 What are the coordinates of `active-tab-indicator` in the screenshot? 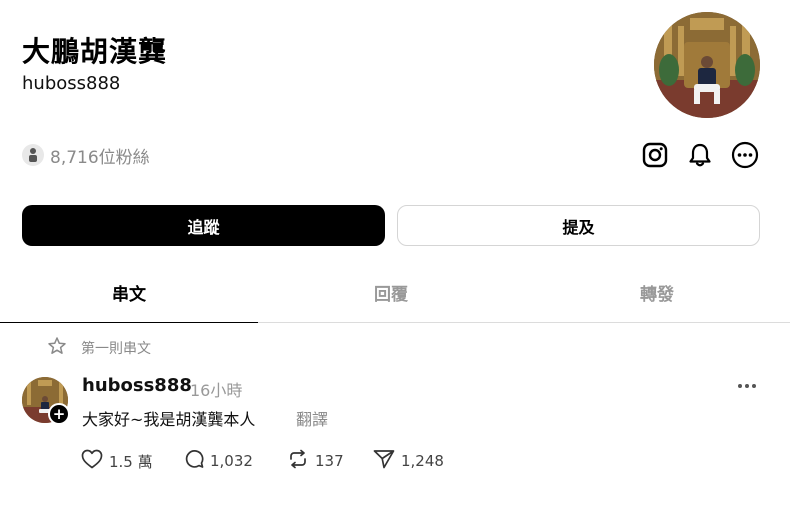 It's located at (129, 322).